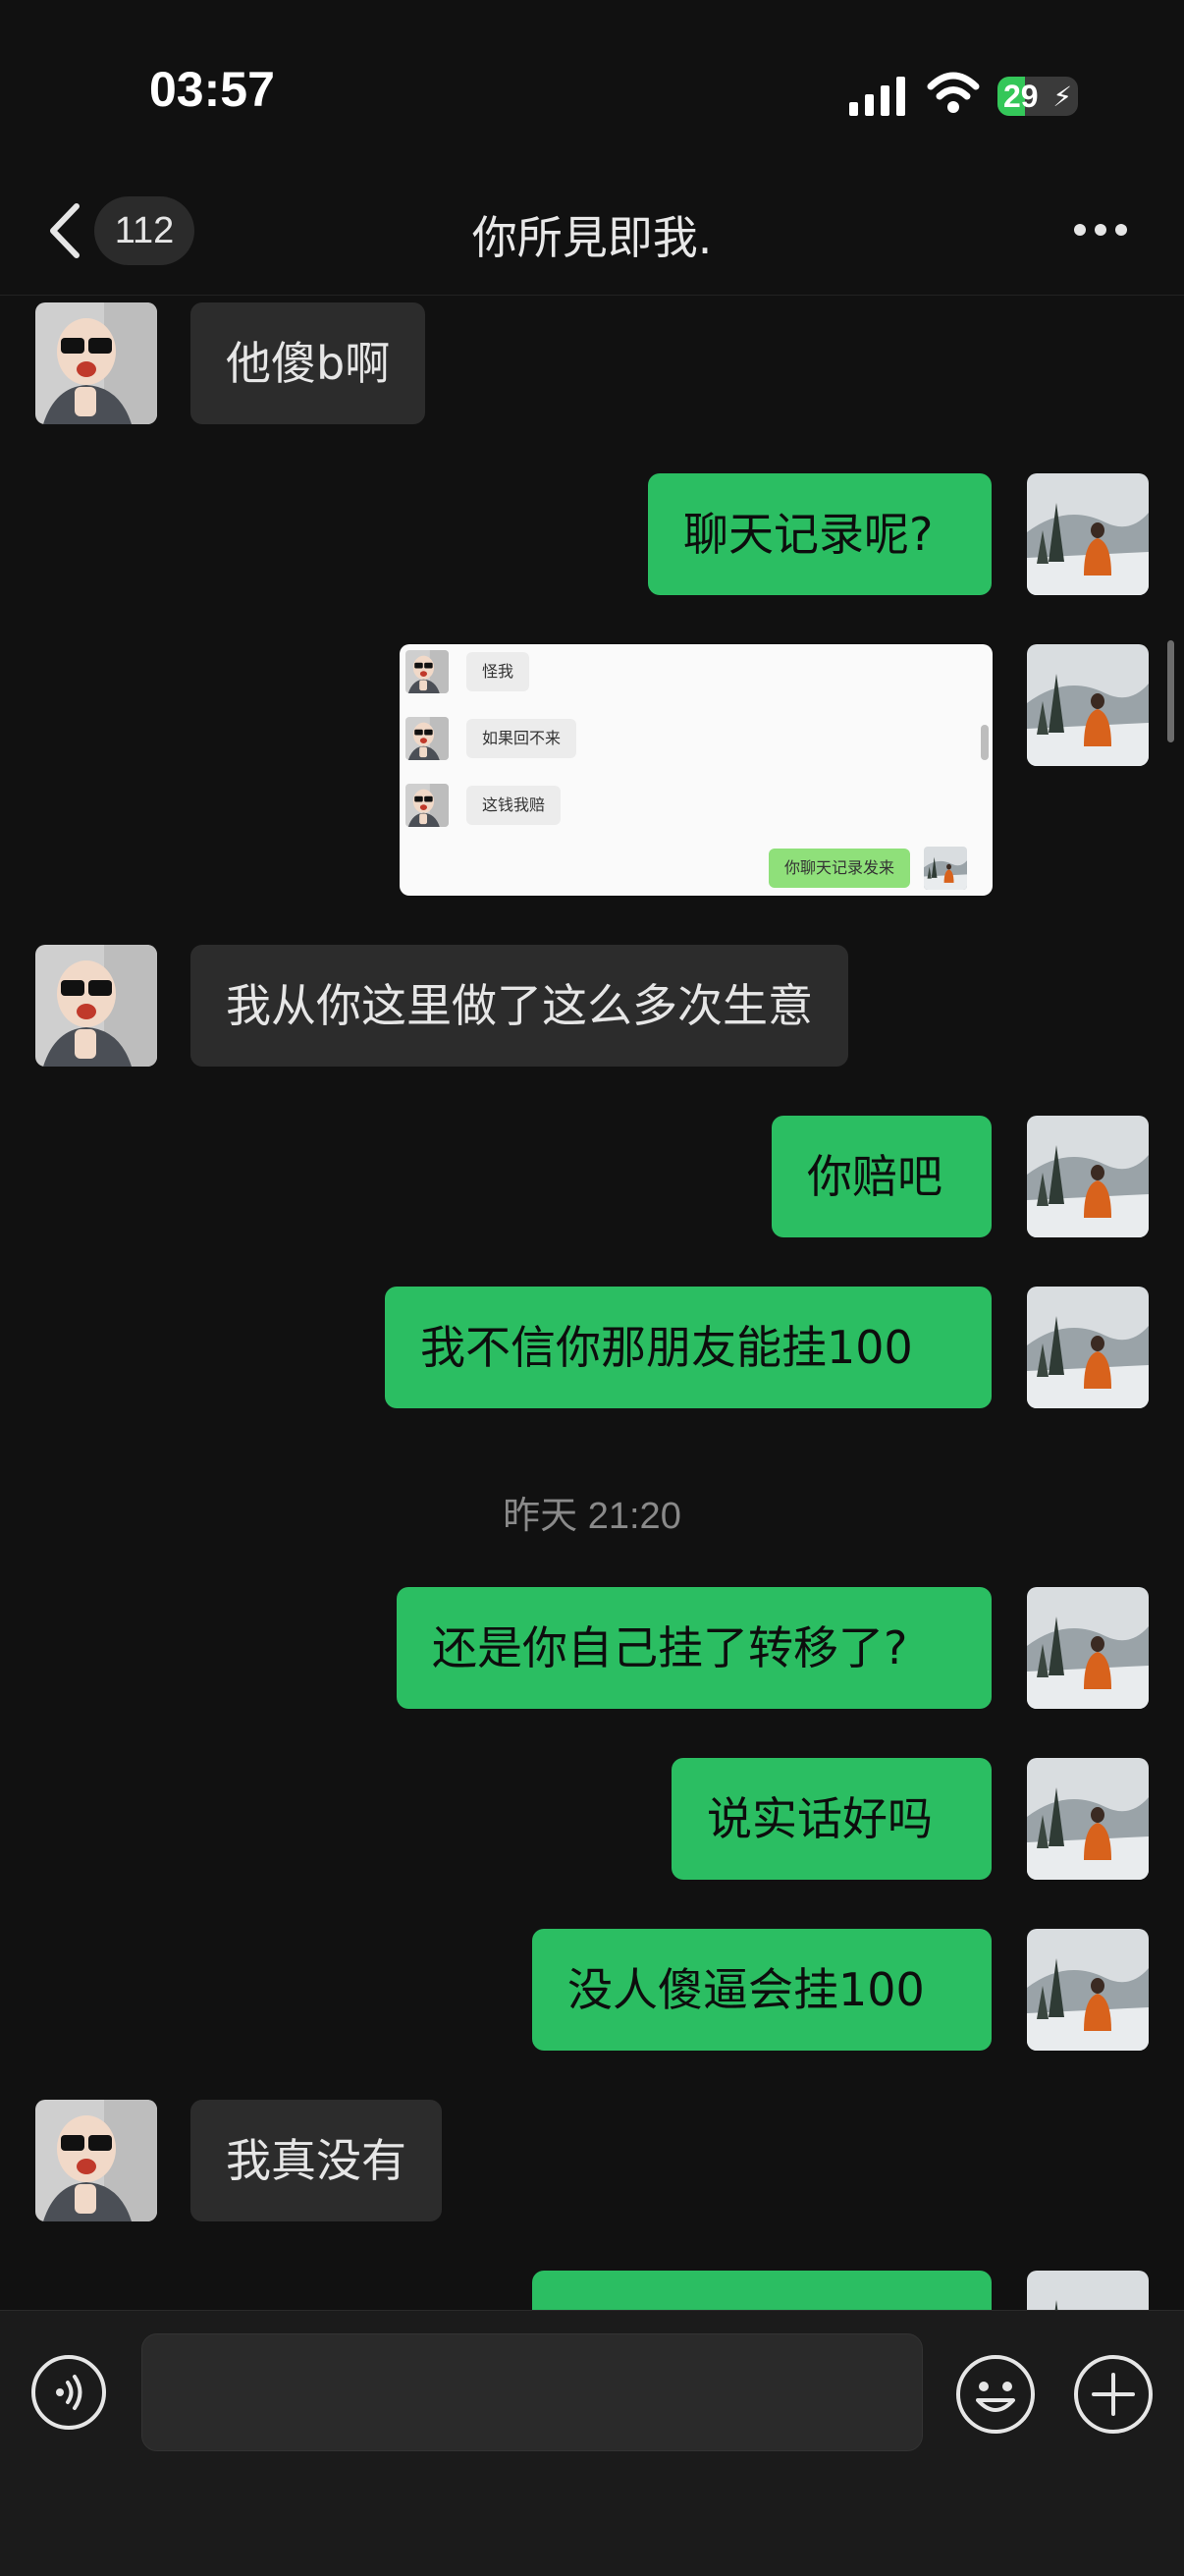  What do you see at coordinates (1088, 2291) in the screenshot?
I see `my-avatar-partial` at bounding box center [1088, 2291].